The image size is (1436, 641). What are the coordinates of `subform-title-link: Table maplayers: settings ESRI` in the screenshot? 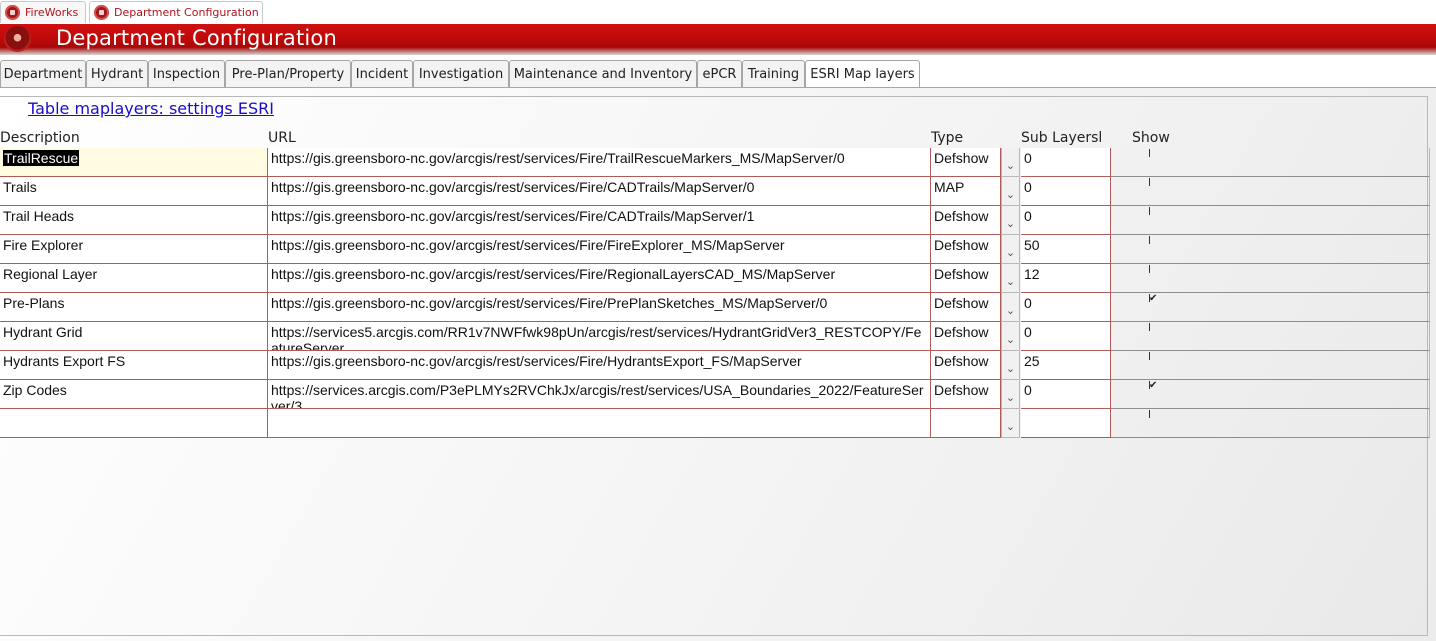 It's located at (151, 108).